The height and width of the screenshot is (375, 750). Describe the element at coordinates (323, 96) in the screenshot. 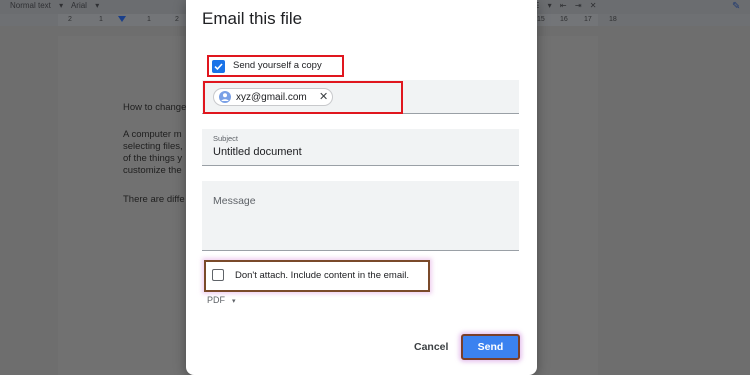

I see `close-icon: ✕` at that location.